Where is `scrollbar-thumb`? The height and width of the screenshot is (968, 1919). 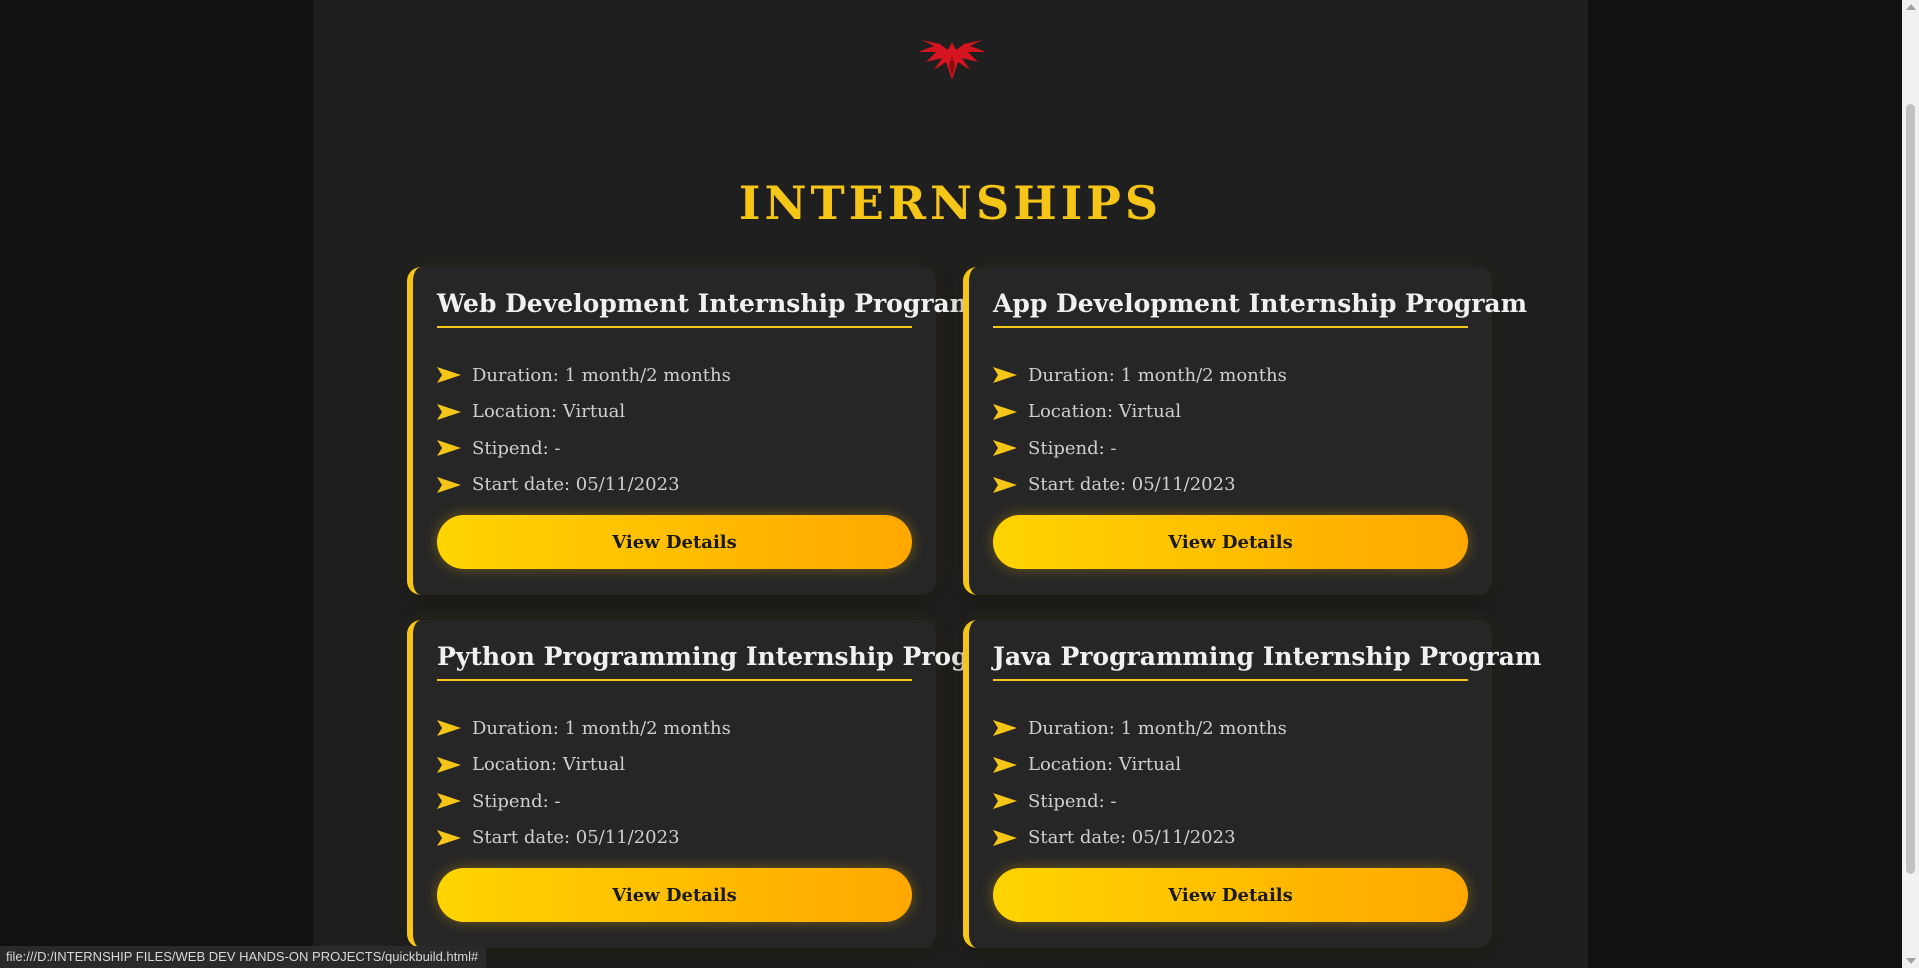
scrollbar-thumb is located at coordinates (1910, 489).